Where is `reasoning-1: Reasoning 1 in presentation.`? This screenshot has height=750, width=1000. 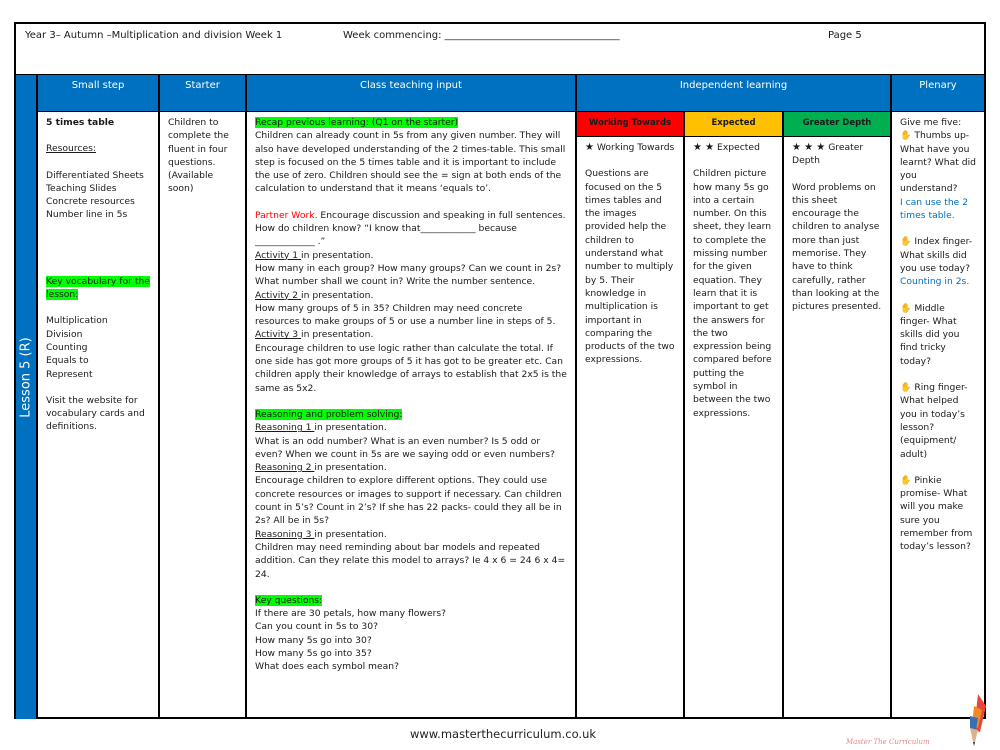 reasoning-1: Reasoning 1 in presentation. is located at coordinates (411, 427).